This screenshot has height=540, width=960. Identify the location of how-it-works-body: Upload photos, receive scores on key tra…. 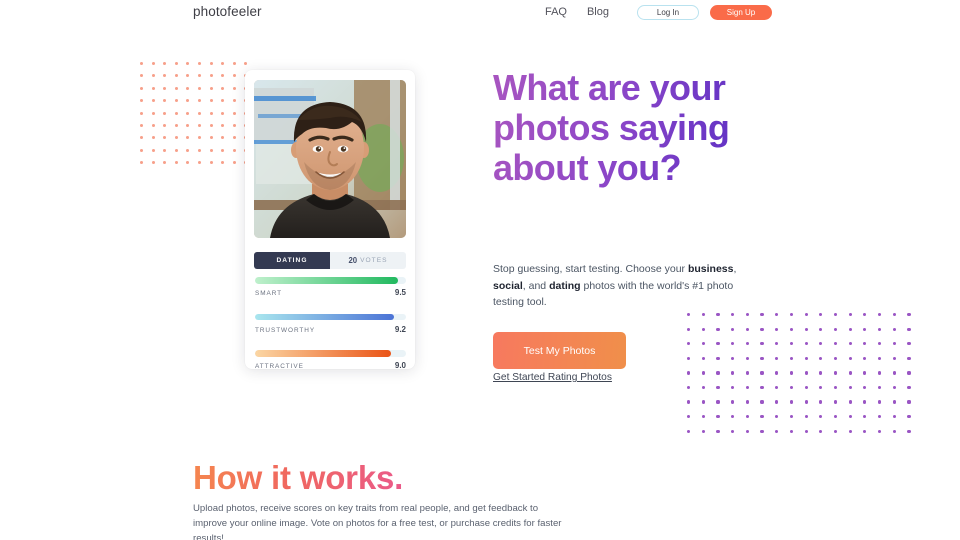
(377, 521).